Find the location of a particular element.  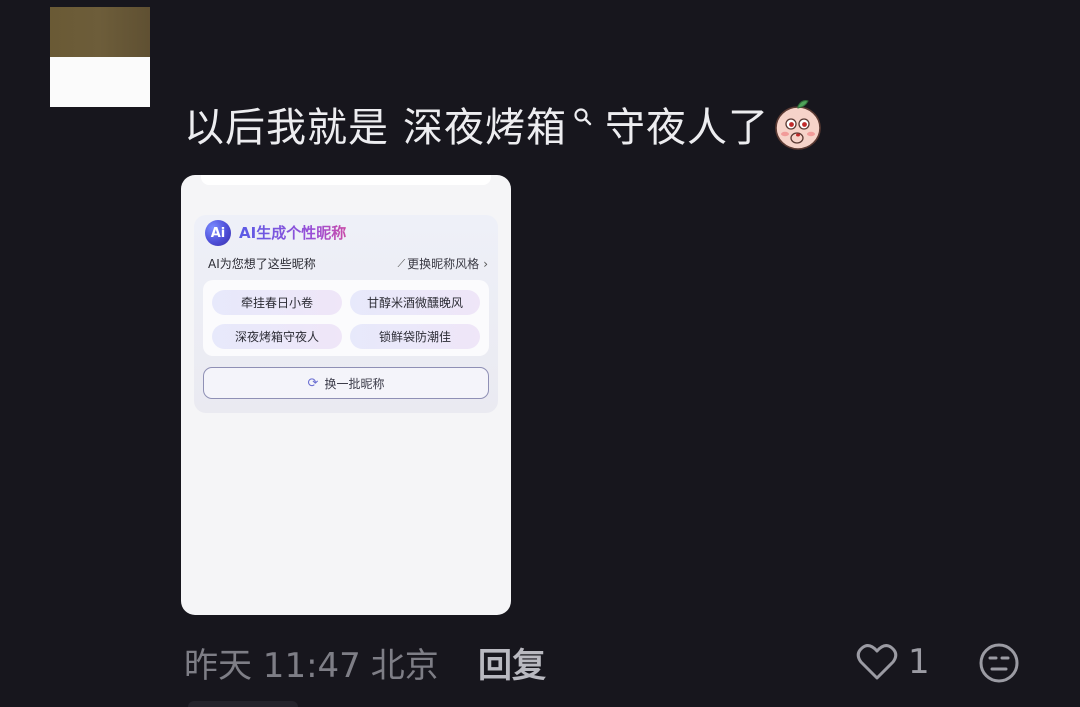

reply-button: 回复 is located at coordinates (512, 663).